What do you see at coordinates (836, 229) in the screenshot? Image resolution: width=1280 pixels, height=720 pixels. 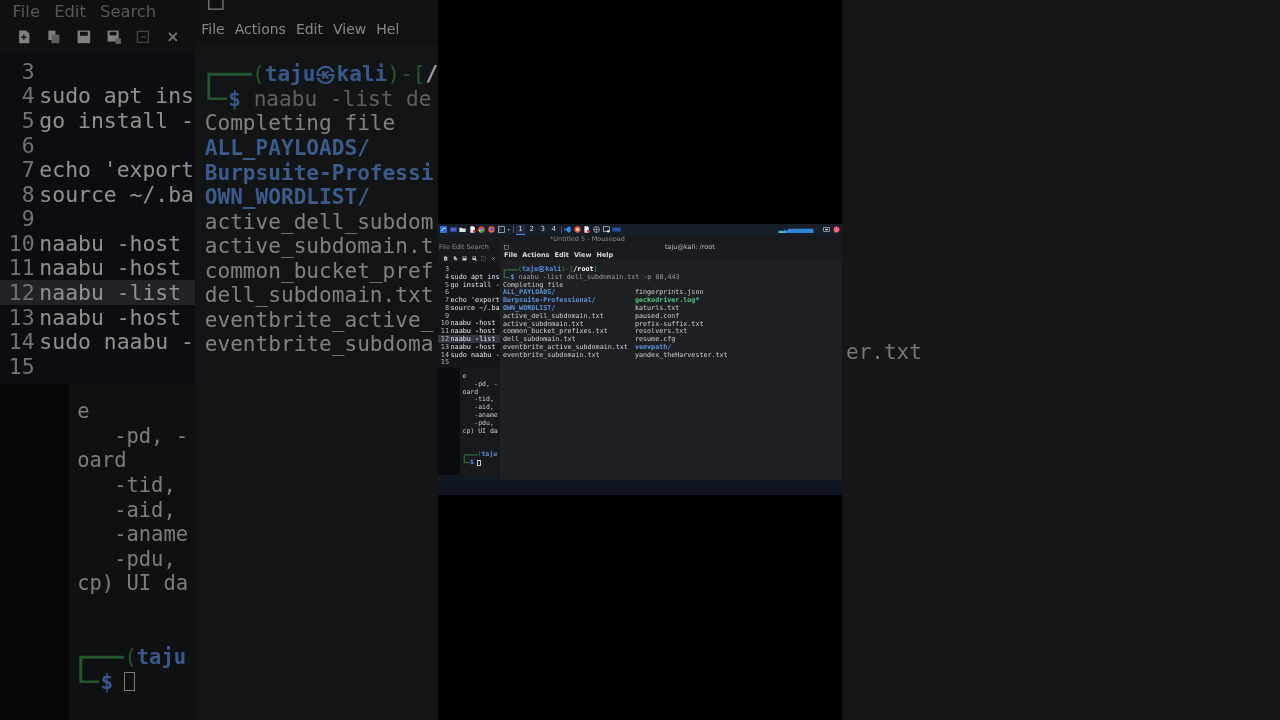 I see `power-icon` at bounding box center [836, 229].